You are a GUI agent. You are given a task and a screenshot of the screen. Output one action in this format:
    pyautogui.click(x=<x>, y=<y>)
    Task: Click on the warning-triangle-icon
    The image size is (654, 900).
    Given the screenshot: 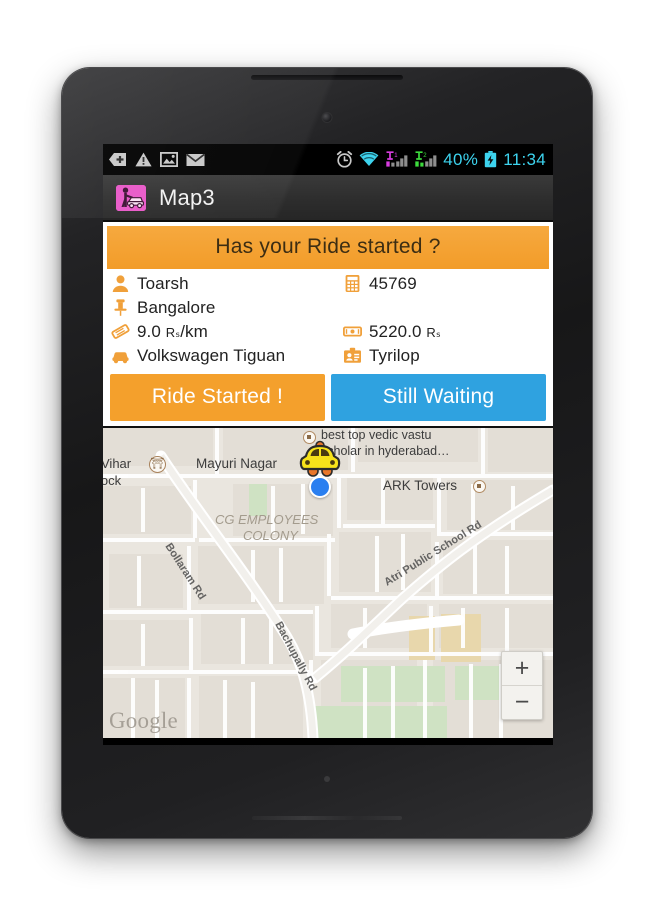 What is the action you would take?
    pyautogui.click(x=143, y=159)
    